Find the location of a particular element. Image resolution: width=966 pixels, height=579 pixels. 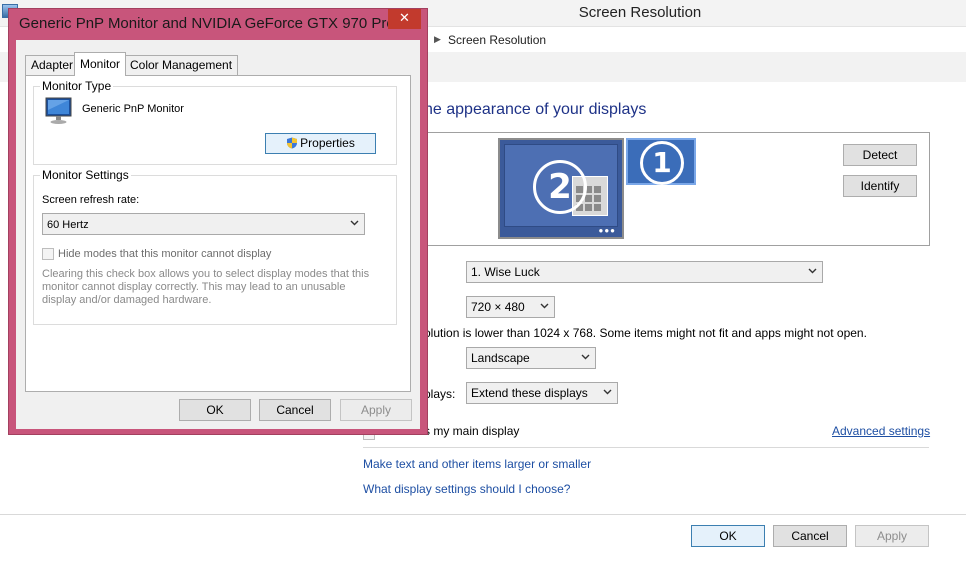

detect-button: Detect is located at coordinates (880, 155).